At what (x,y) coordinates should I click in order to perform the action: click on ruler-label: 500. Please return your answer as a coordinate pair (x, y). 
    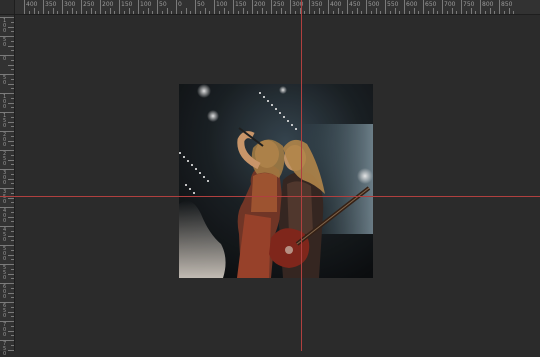
    Looking at the image, I should click on (374, 4).